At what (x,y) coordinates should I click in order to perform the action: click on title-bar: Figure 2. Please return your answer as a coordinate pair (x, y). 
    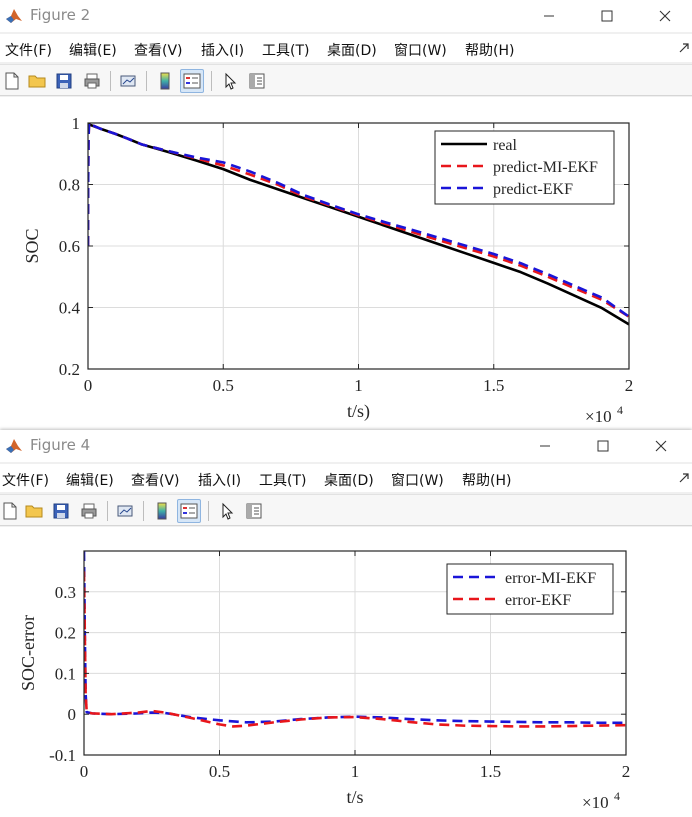
    Looking at the image, I should click on (346, 16).